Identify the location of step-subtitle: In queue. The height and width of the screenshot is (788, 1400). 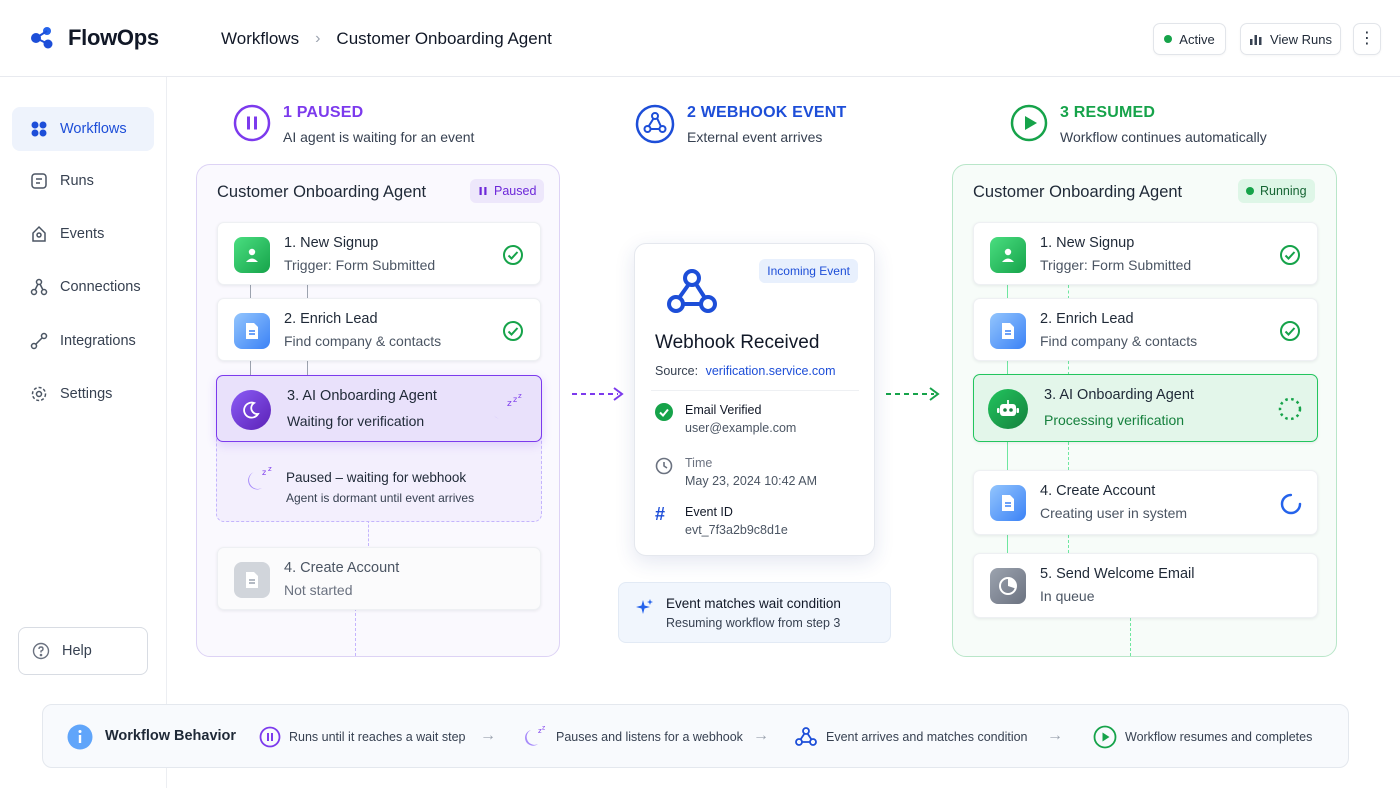
(1067, 596).